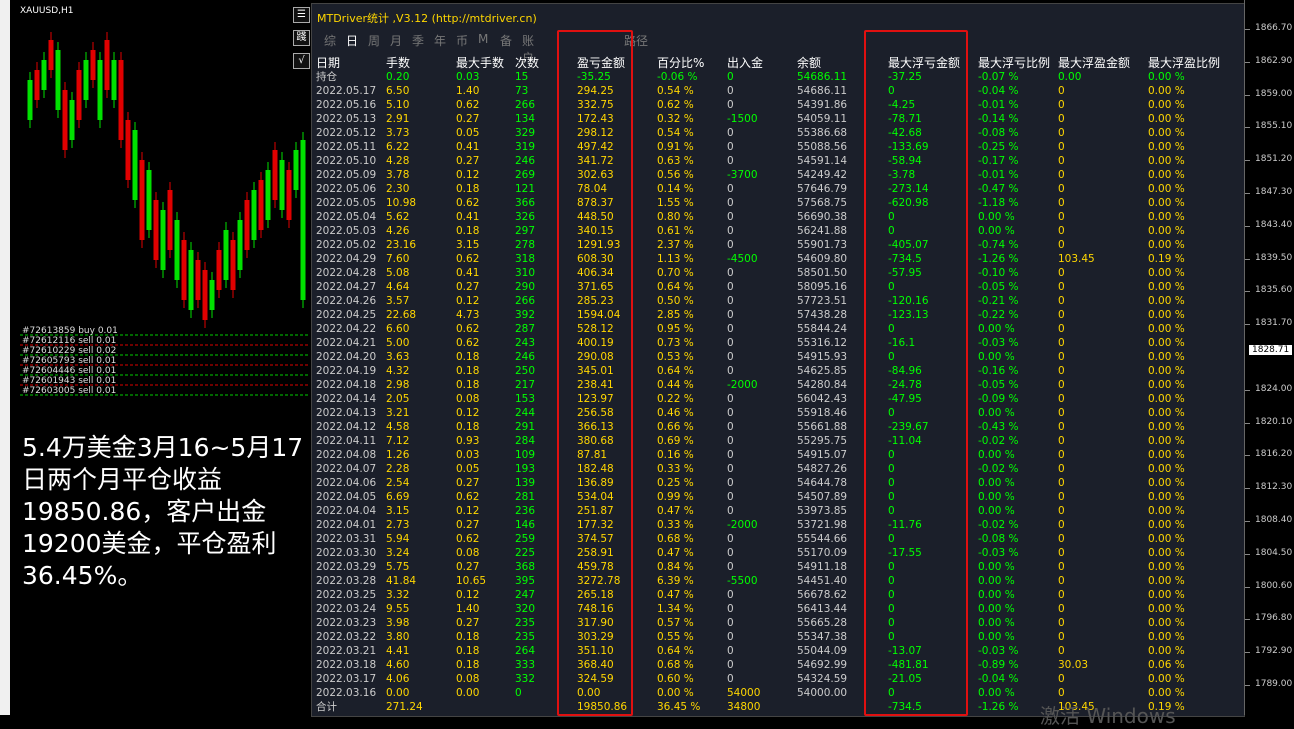 Image resolution: width=1294 pixels, height=729 pixels. Describe the element at coordinates (346, 329) in the screenshot. I see `table-cell: 2022.04.22` at that location.